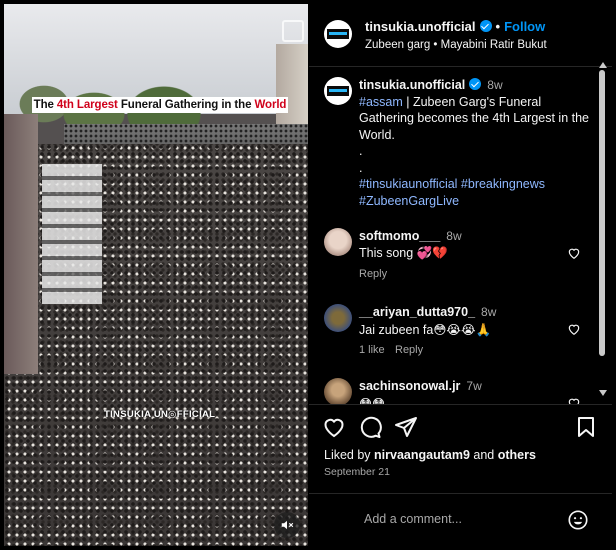 This screenshot has height=550, width=616. Describe the element at coordinates (483, 455) in the screenshot. I see `liked-by-mid: and` at that location.